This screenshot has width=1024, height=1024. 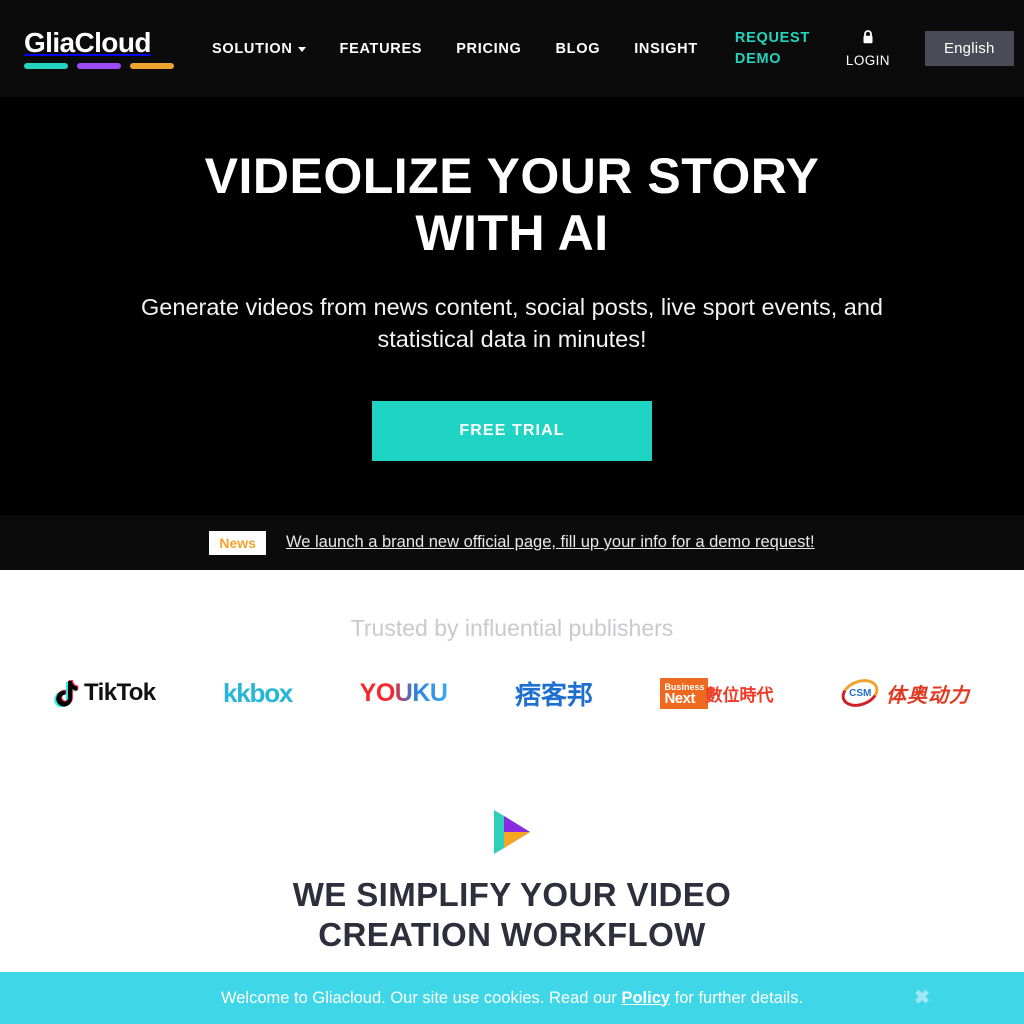 I want to click on lock-icon, so click(x=868, y=39).